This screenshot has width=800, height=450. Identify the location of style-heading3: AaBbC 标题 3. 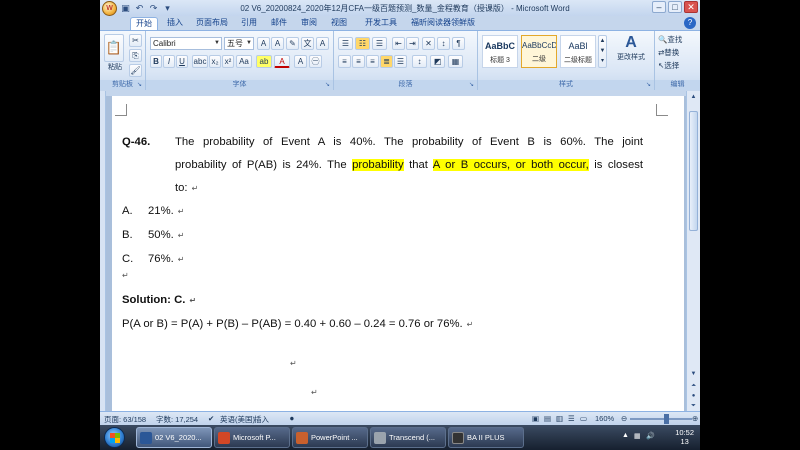
(500, 51).